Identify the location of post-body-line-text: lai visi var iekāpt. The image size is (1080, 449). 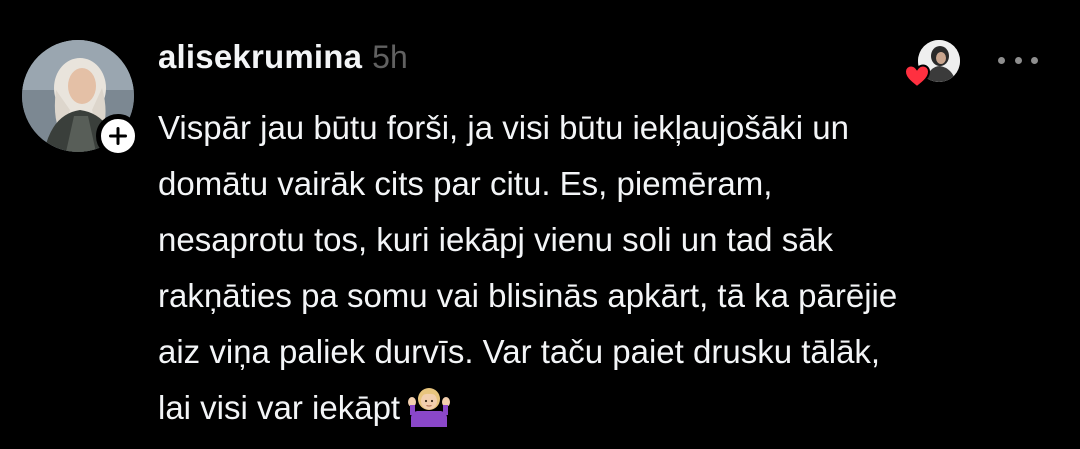
(279, 407).